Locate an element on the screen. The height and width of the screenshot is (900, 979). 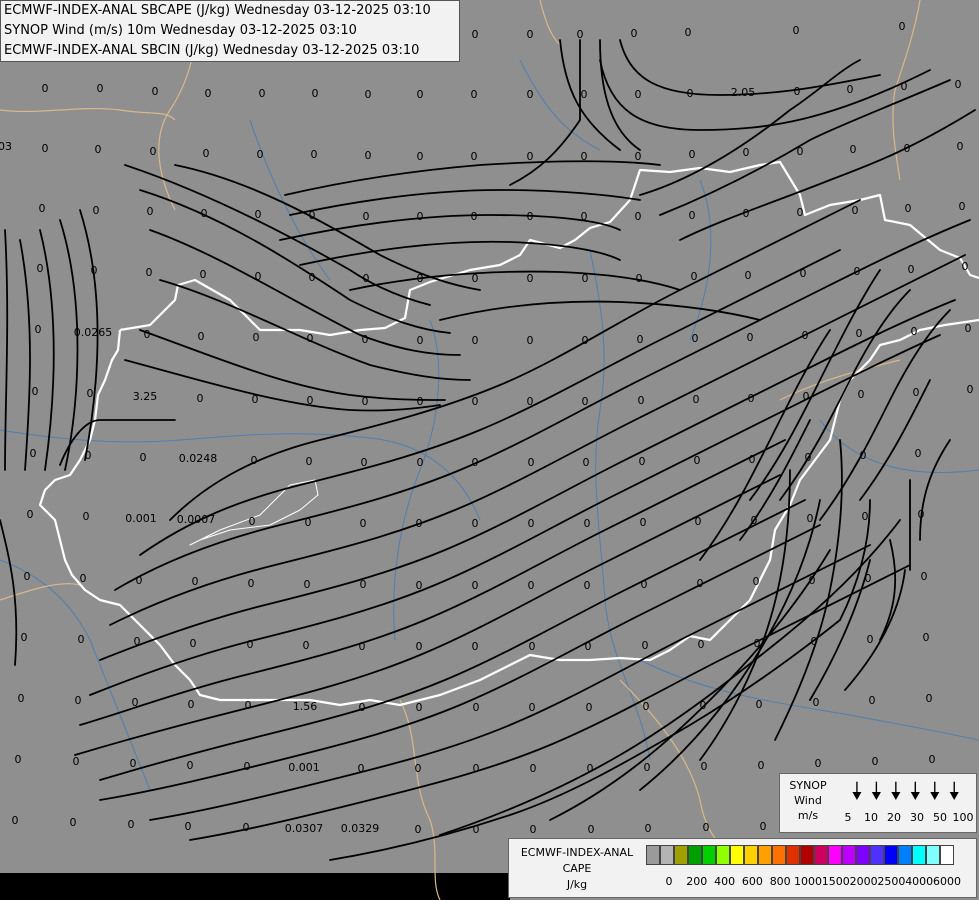
cape-value-label: 03 is located at coordinates (6, 146).